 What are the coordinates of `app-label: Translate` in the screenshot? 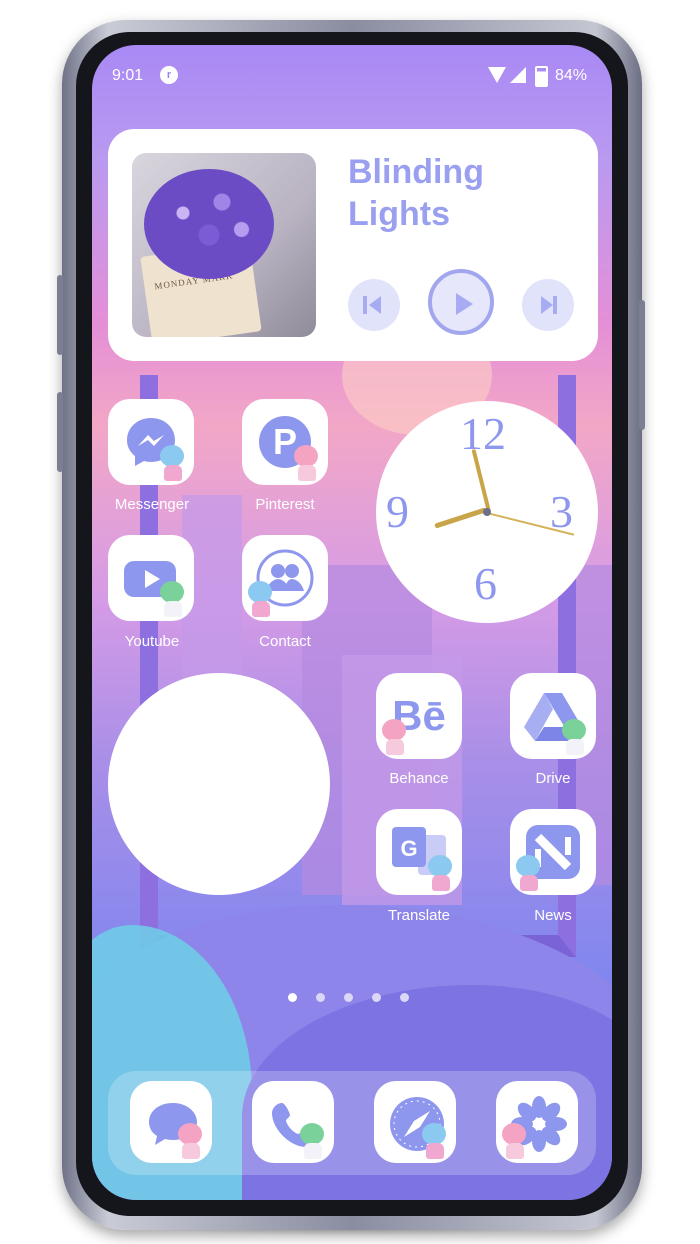 It's located at (419, 915).